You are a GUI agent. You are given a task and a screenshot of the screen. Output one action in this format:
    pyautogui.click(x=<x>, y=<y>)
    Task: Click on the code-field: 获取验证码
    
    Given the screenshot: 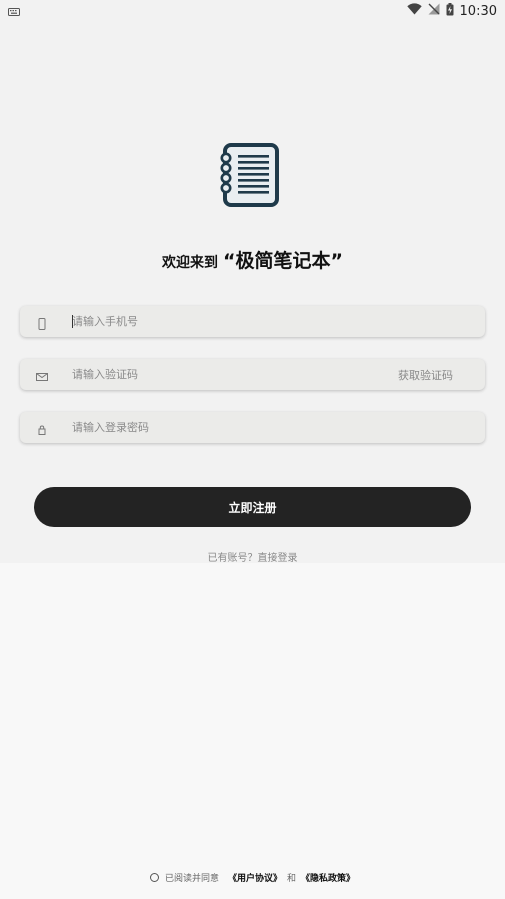 What is the action you would take?
    pyautogui.click(x=252, y=374)
    